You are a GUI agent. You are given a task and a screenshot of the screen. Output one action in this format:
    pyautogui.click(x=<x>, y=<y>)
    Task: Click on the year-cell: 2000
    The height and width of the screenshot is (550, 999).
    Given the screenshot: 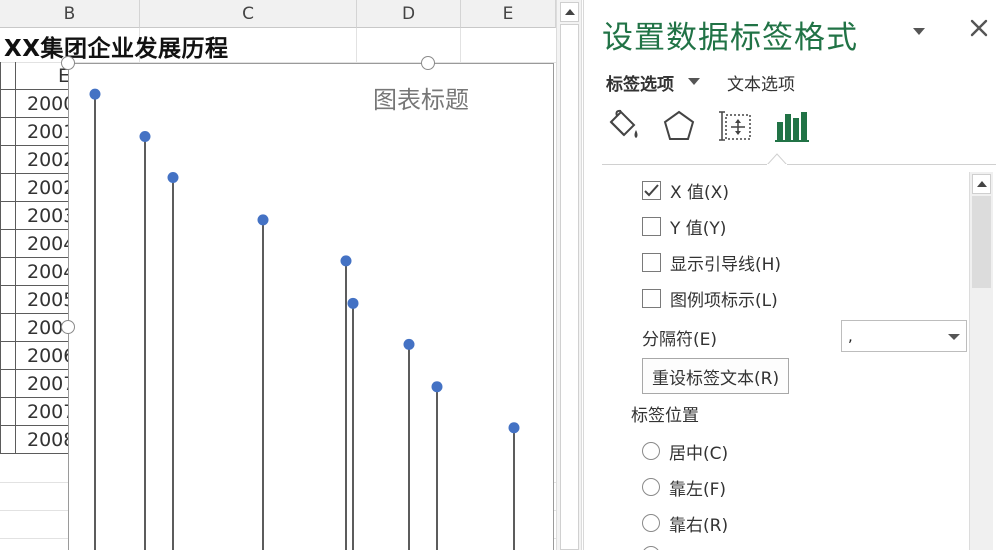 What is the action you would take?
    pyautogui.click(x=36, y=104)
    